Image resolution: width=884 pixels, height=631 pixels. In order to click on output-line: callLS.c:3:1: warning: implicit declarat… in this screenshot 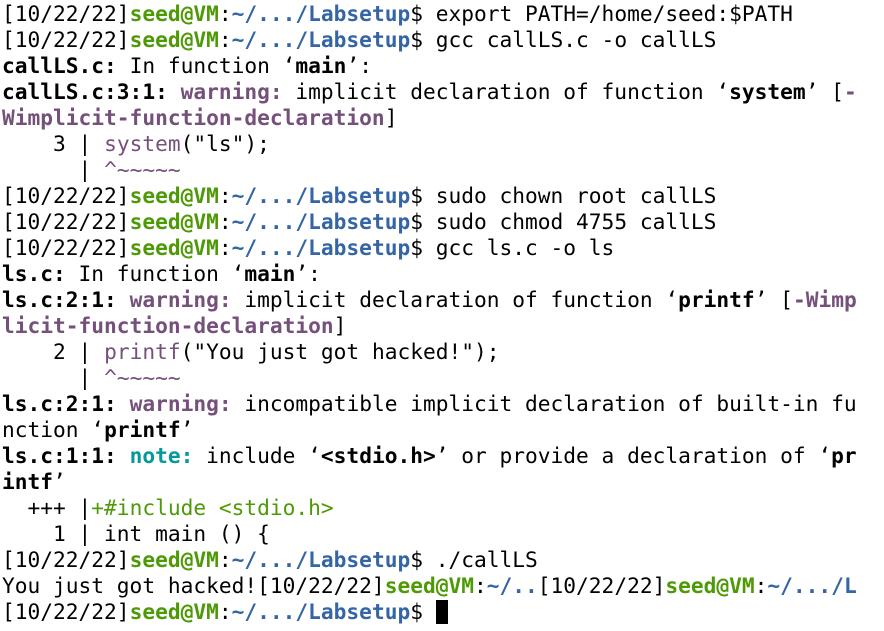, I will do `click(443, 92)`.